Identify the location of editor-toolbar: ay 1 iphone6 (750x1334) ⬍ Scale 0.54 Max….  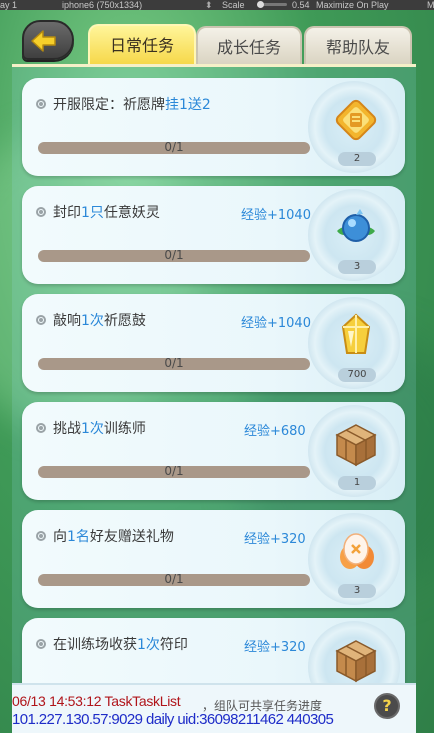
(217, 5).